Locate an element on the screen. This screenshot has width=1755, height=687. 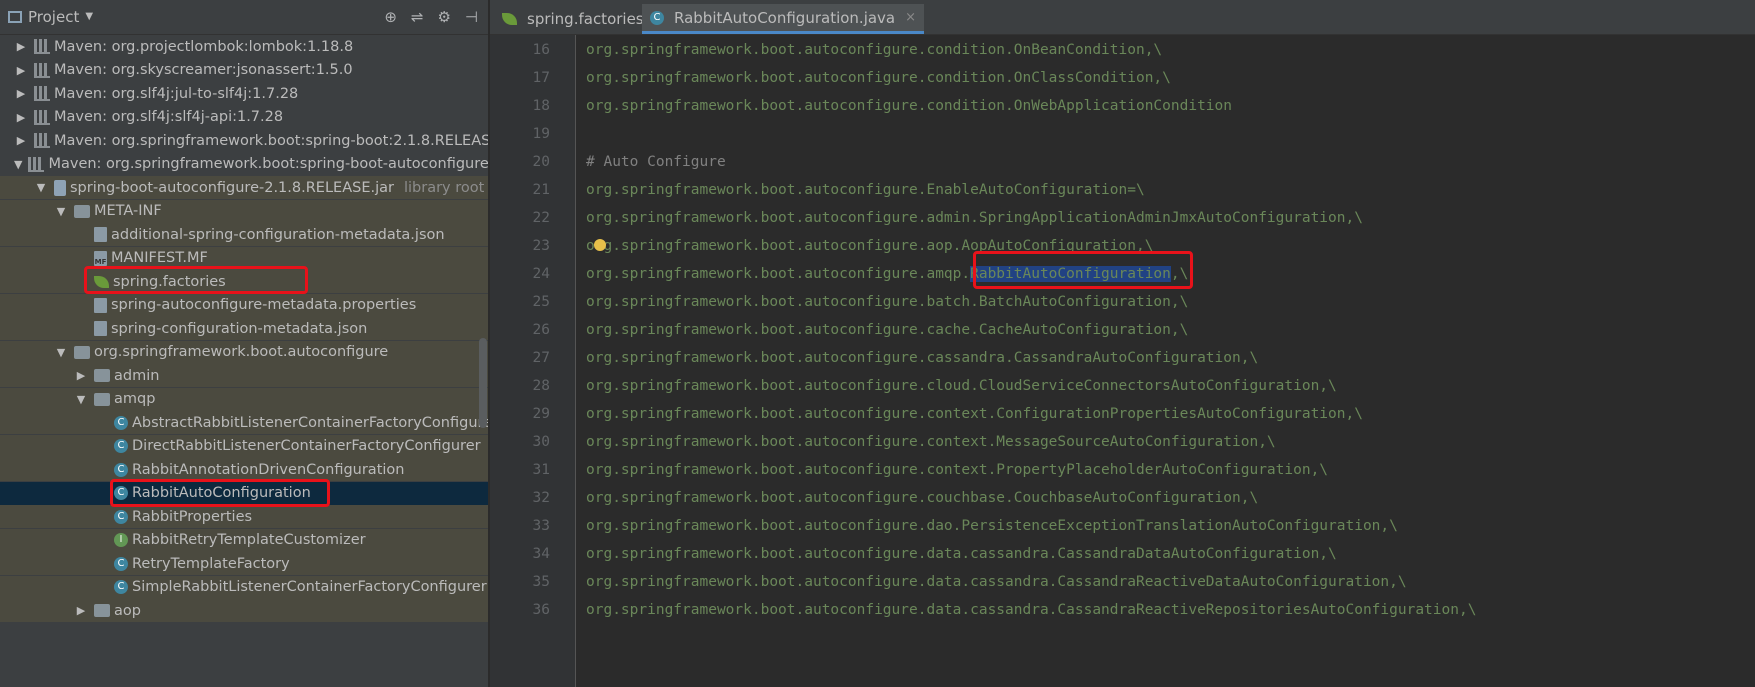
jar-icon is located at coordinates (60, 187).